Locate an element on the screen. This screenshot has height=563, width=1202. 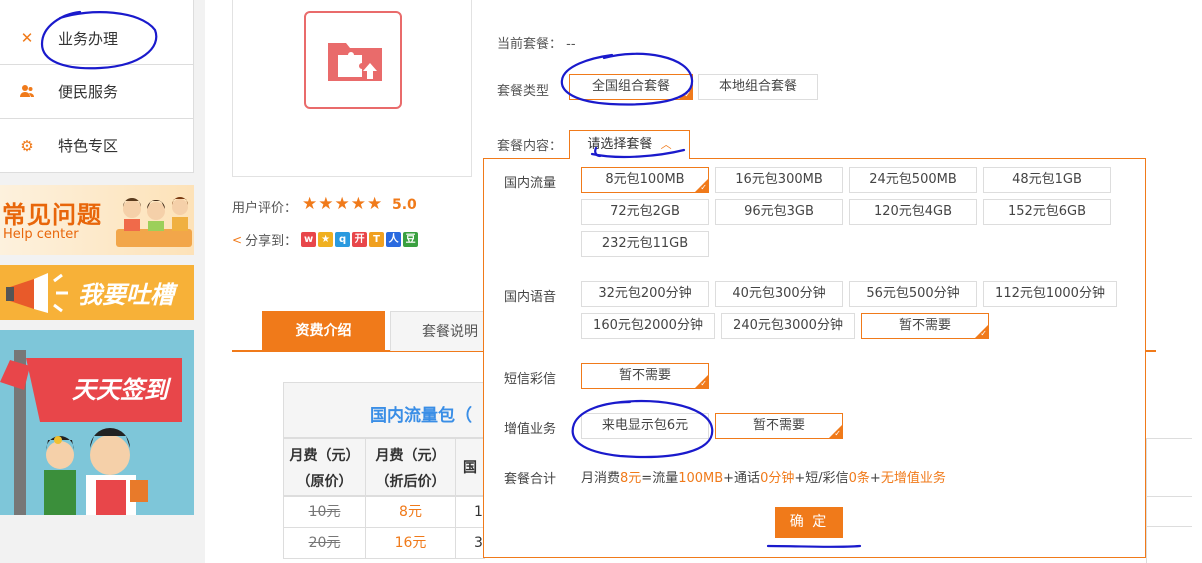
gear-icon: ⚙ is located at coordinates (27, 145).